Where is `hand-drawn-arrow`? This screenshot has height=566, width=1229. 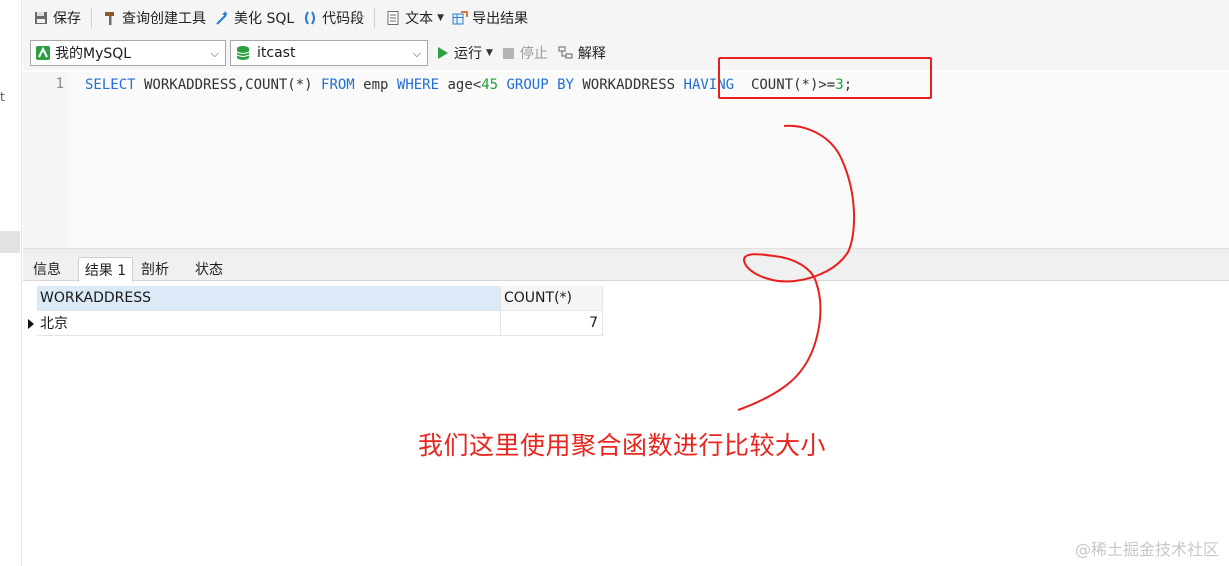 hand-drawn-arrow is located at coordinates (796, 267).